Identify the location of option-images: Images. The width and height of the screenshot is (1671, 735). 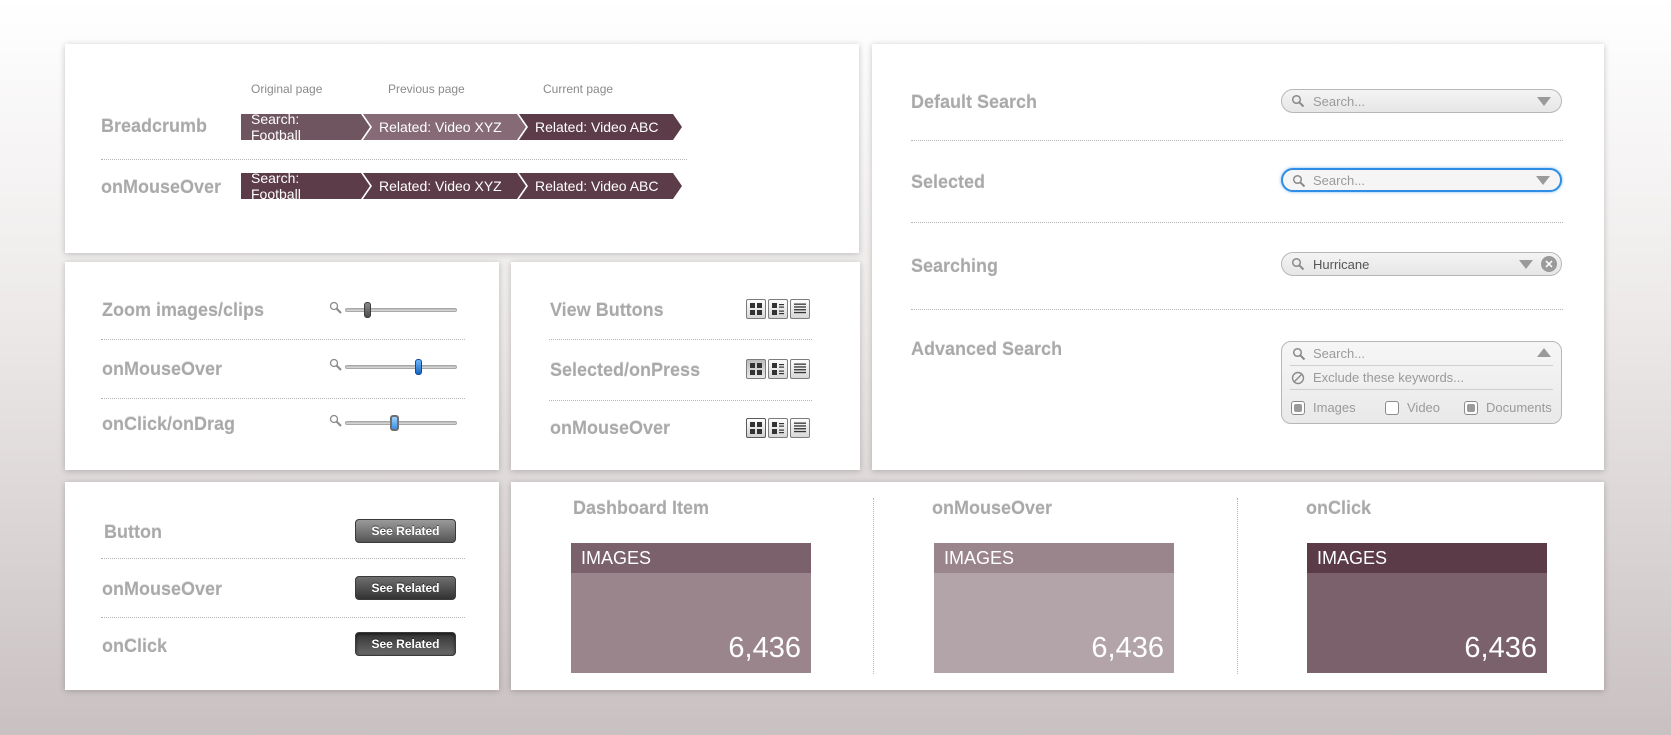
(1323, 407).